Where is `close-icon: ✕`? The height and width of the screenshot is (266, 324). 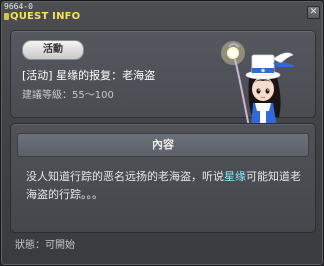
close-icon: ✕ is located at coordinates (313, 12).